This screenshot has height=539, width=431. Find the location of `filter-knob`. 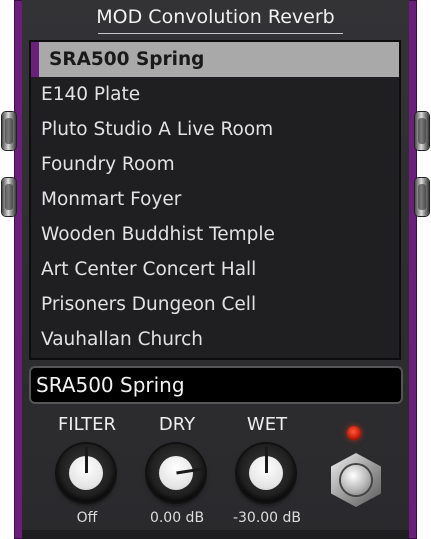

filter-knob is located at coordinates (86, 473).